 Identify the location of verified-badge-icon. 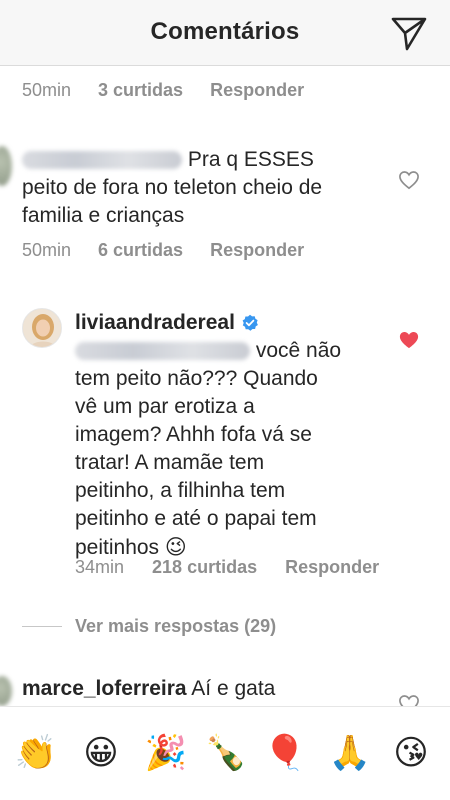
(250, 322).